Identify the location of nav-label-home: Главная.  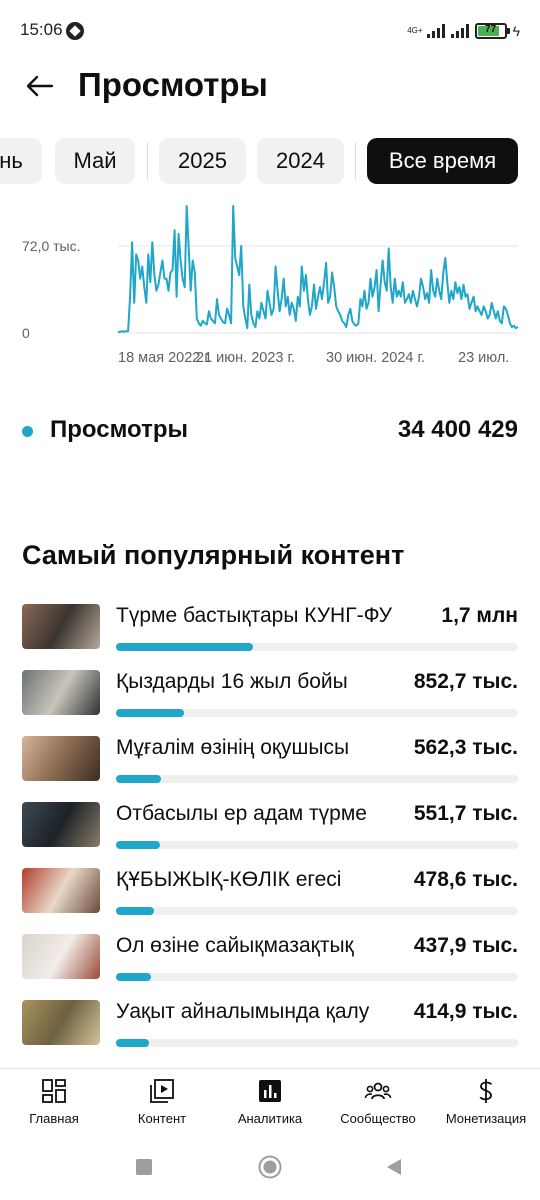
(54, 1118).